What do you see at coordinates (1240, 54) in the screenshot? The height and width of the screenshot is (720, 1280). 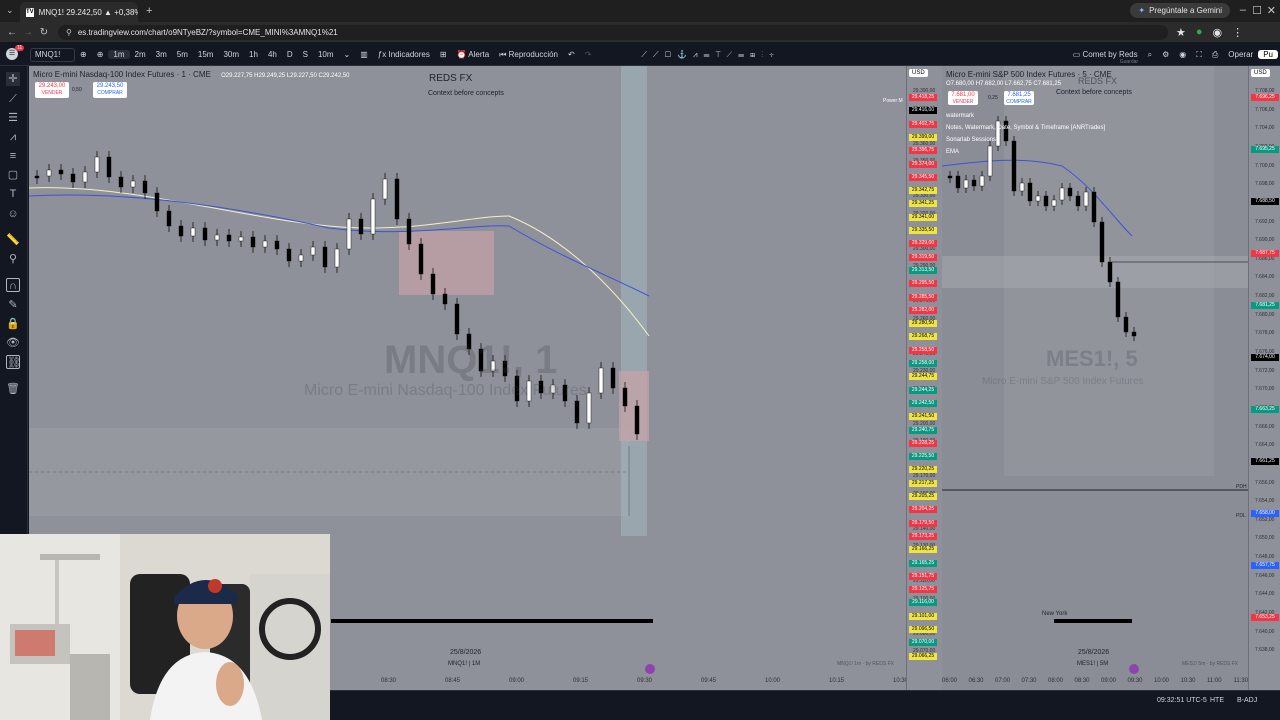 I see `trade-button: Operar` at bounding box center [1240, 54].